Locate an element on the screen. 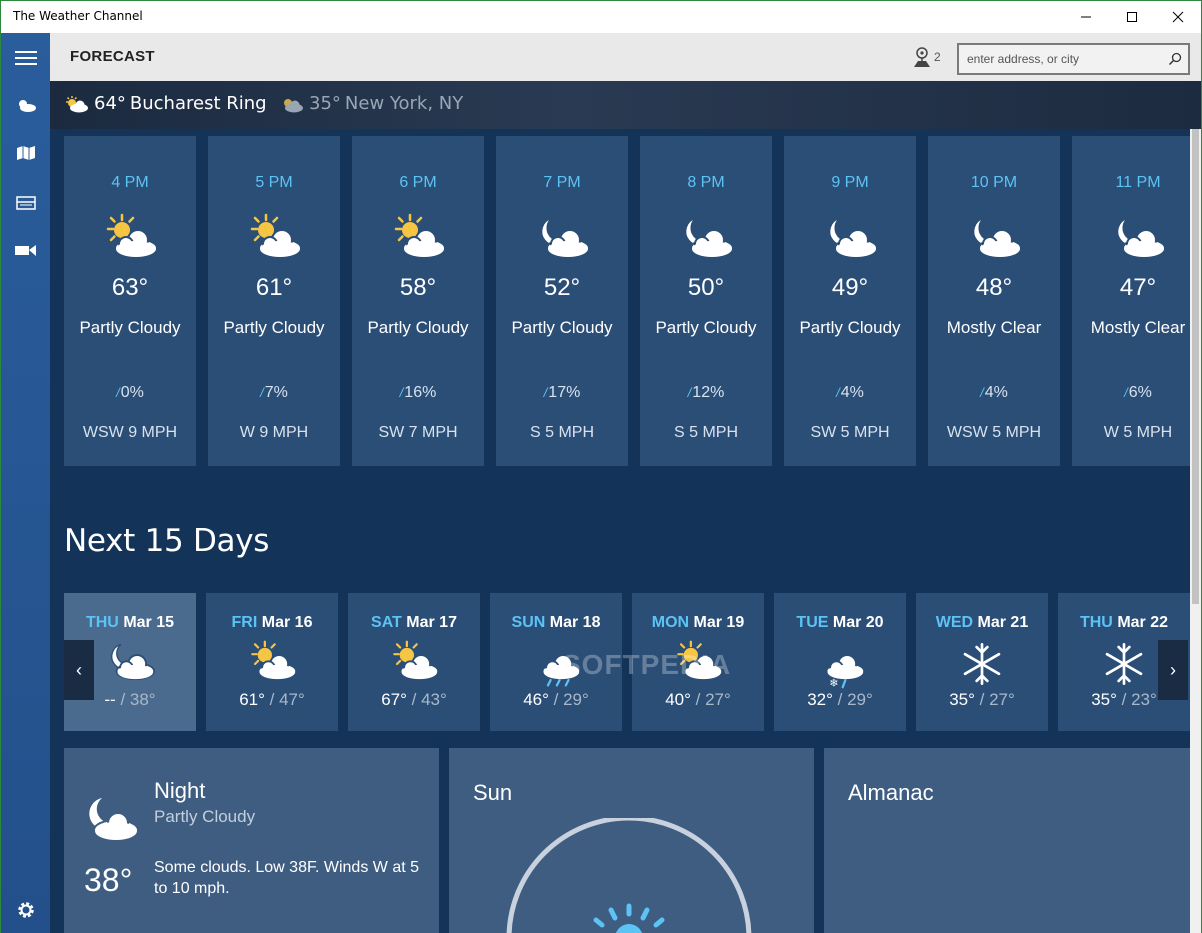 The height and width of the screenshot is (933, 1202). sun-arc-graphic is located at coordinates (629, 875).